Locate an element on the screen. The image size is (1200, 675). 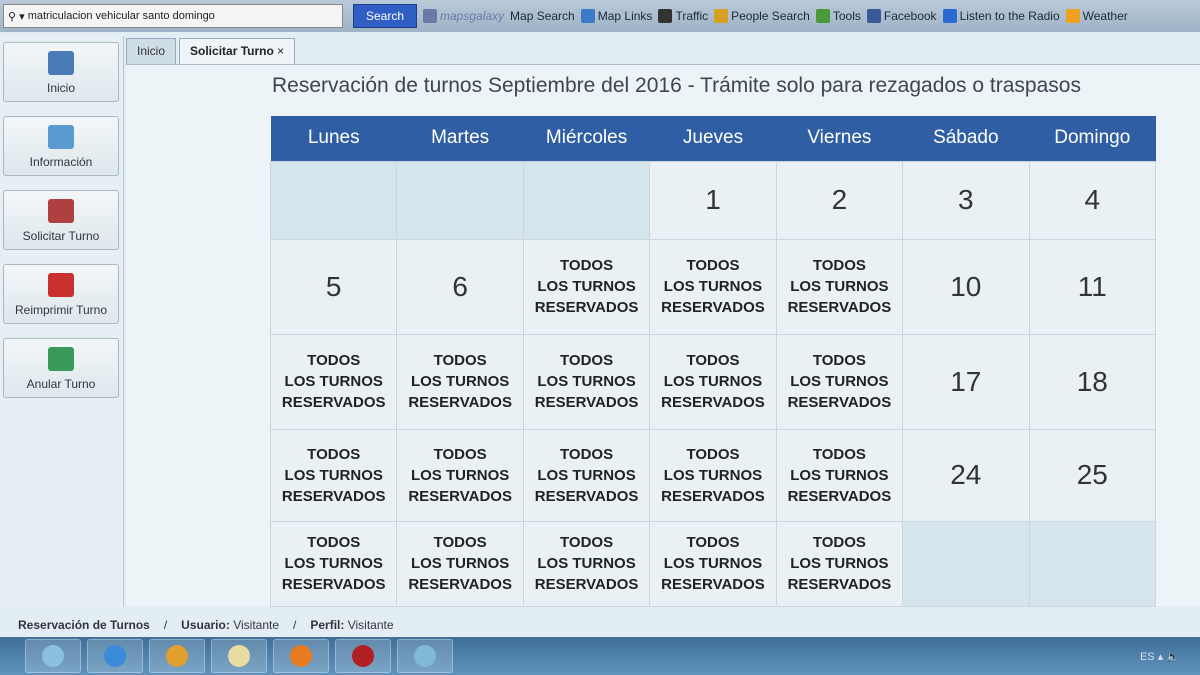
facebook-icon is located at coordinates (873, 16).